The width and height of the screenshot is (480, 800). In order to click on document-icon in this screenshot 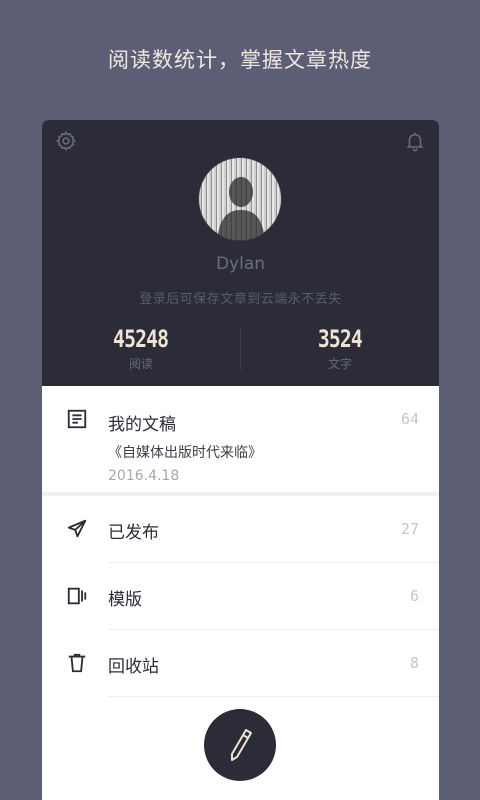, I will do `click(77, 419)`.